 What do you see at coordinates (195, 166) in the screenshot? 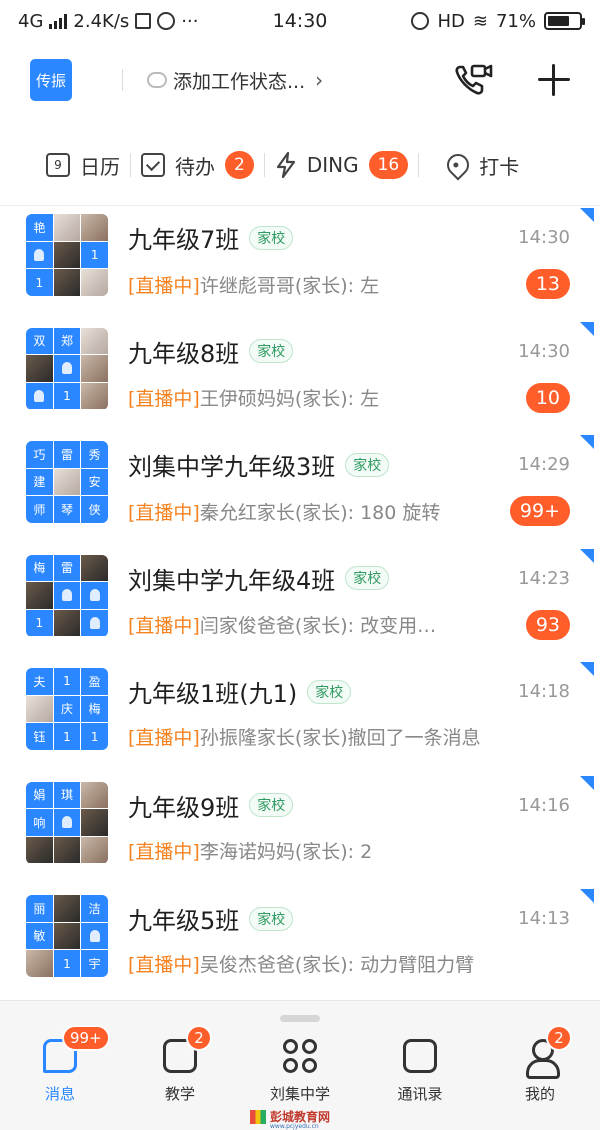
I see `todo-label: 待办` at bounding box center [195, 166].